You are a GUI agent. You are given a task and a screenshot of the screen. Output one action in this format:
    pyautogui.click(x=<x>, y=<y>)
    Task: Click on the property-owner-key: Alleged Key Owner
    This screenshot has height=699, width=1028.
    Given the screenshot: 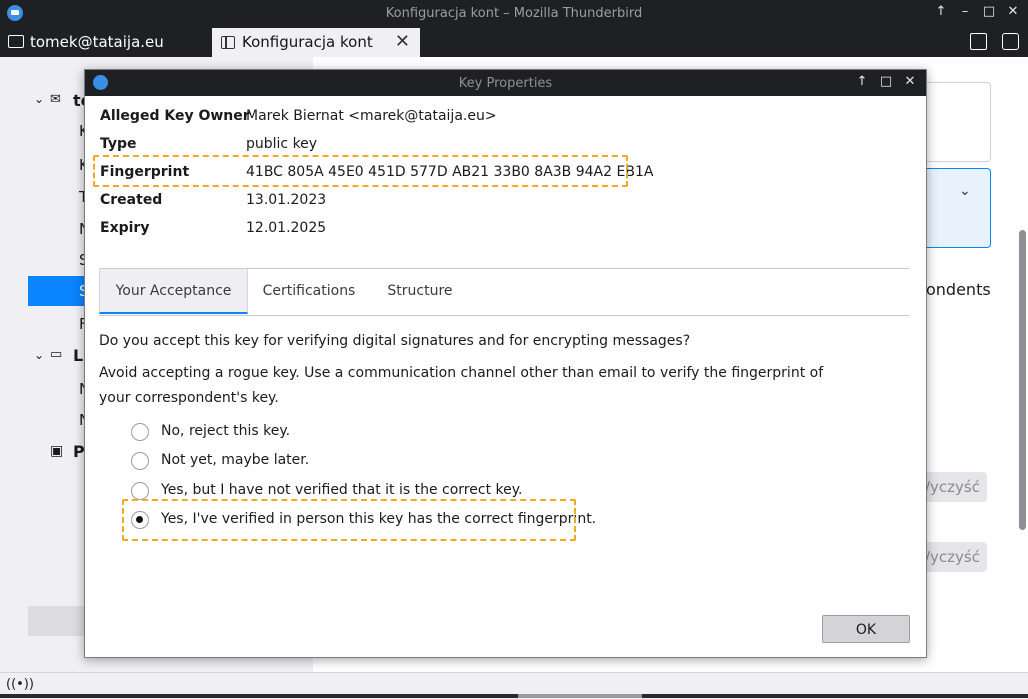 What is the action you would take?
    pyautogui.click(x=175, y=116)
    